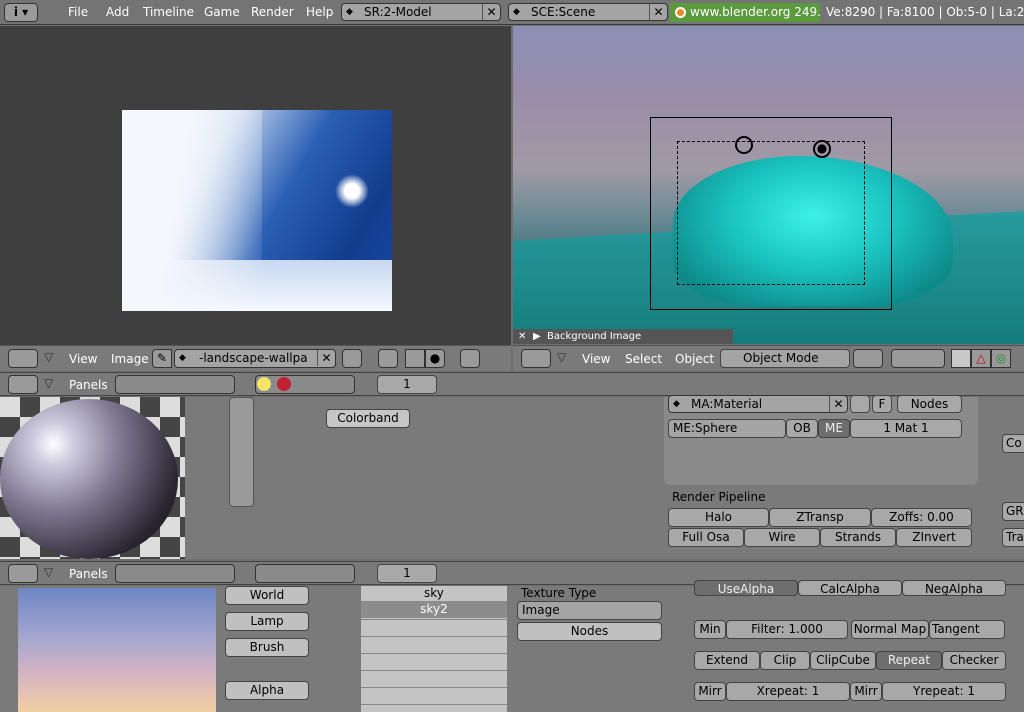  What do you see at coordinates (866, 691) in the screenshot?
I see `mirr-y-toggle: Mirr` at bounding box center [866, 691].